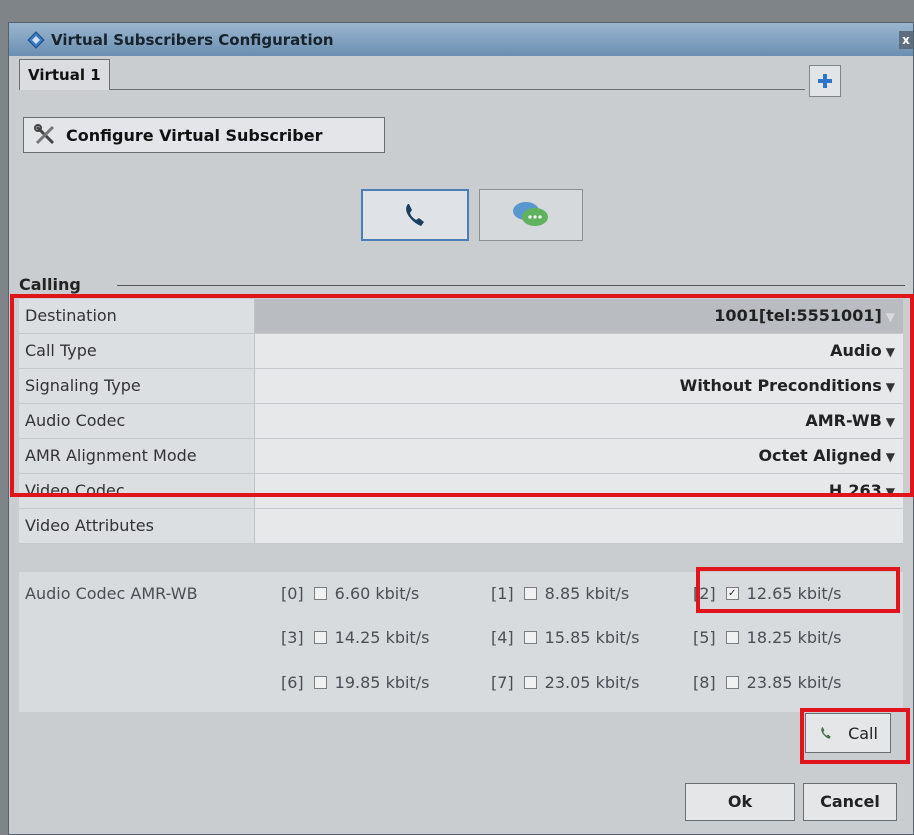 The height and width of the screenshot is (835, 914). What do you see at coordinates (137, 491) in the screenshot?
I see `video-codec-label: Video Codec` at bounding box center [137, 491].